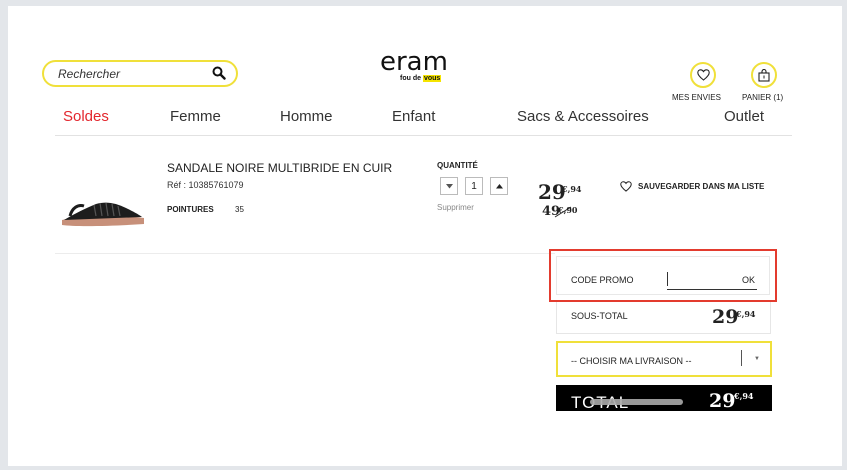 The height and width of the screenshot is (470, 847). I want to click on wishlist-label: MES ENVIES, so click(696, 97).